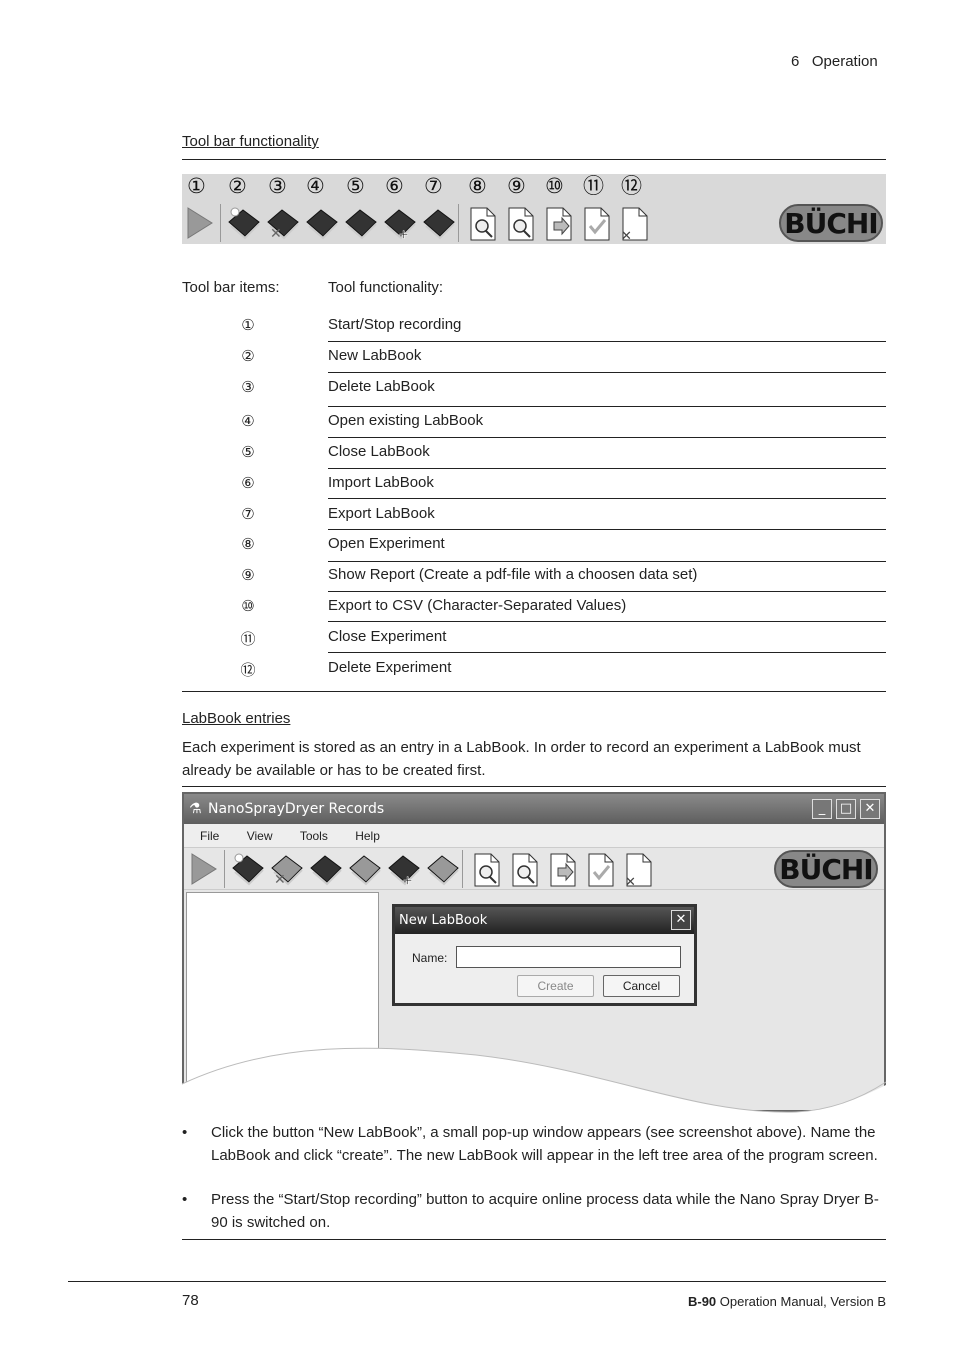 This screenshot has width=954, height=1350. Describe the element at coordinates (555, 986) in the screenshot. I see `create-button: Create` at that location.